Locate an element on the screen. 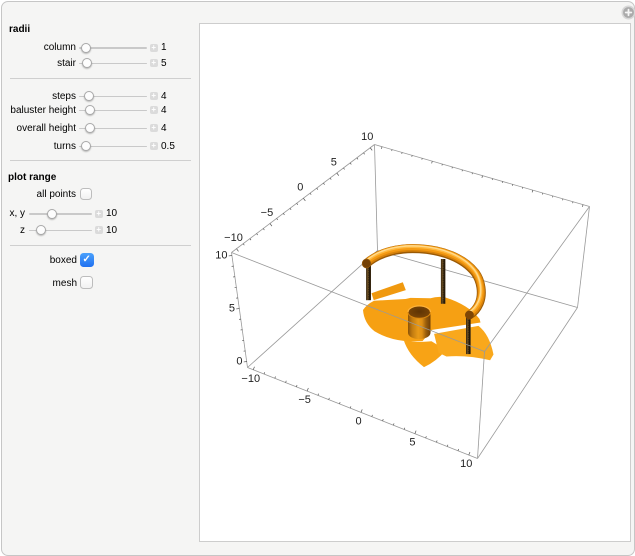 This screenshot has height=556, width=635. axis-tick-label: −5 is located at coordinates (304, 400).